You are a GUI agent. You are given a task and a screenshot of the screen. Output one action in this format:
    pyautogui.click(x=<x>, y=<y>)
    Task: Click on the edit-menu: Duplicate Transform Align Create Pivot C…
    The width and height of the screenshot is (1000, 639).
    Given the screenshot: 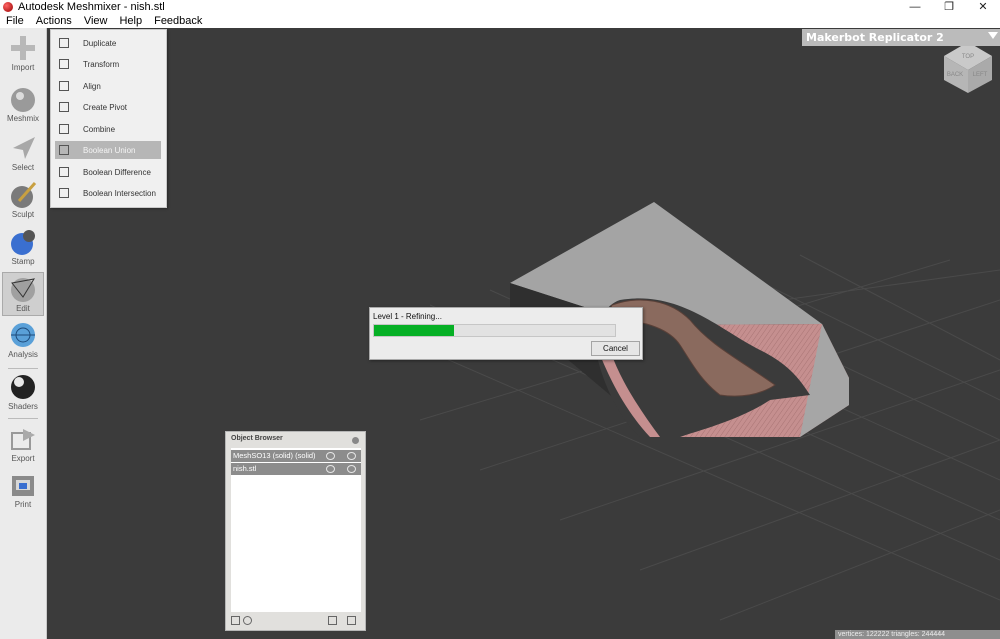 What is the action you would take?
    pyautogui.click(x=108, y=118)
    